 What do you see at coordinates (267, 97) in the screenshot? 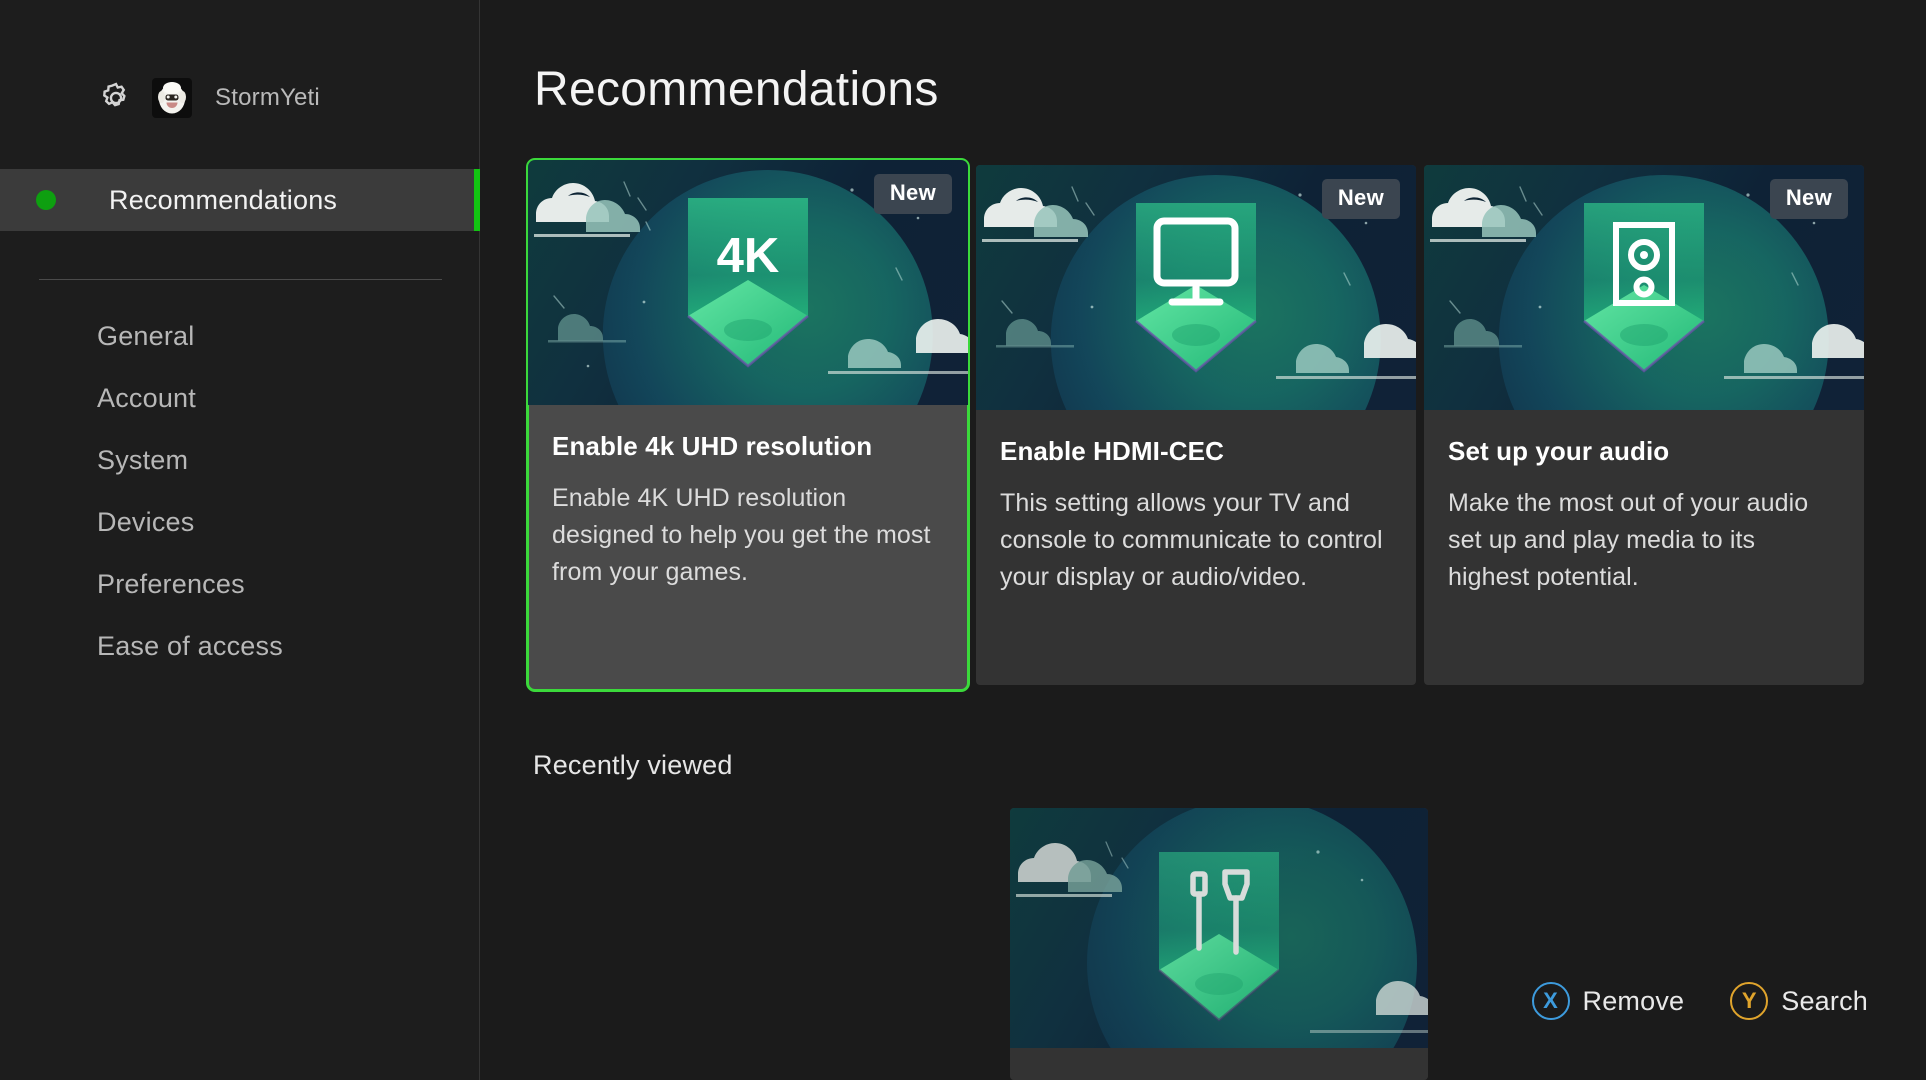
I see `gamertag: StormYeti` at bounding box center [267, 97].